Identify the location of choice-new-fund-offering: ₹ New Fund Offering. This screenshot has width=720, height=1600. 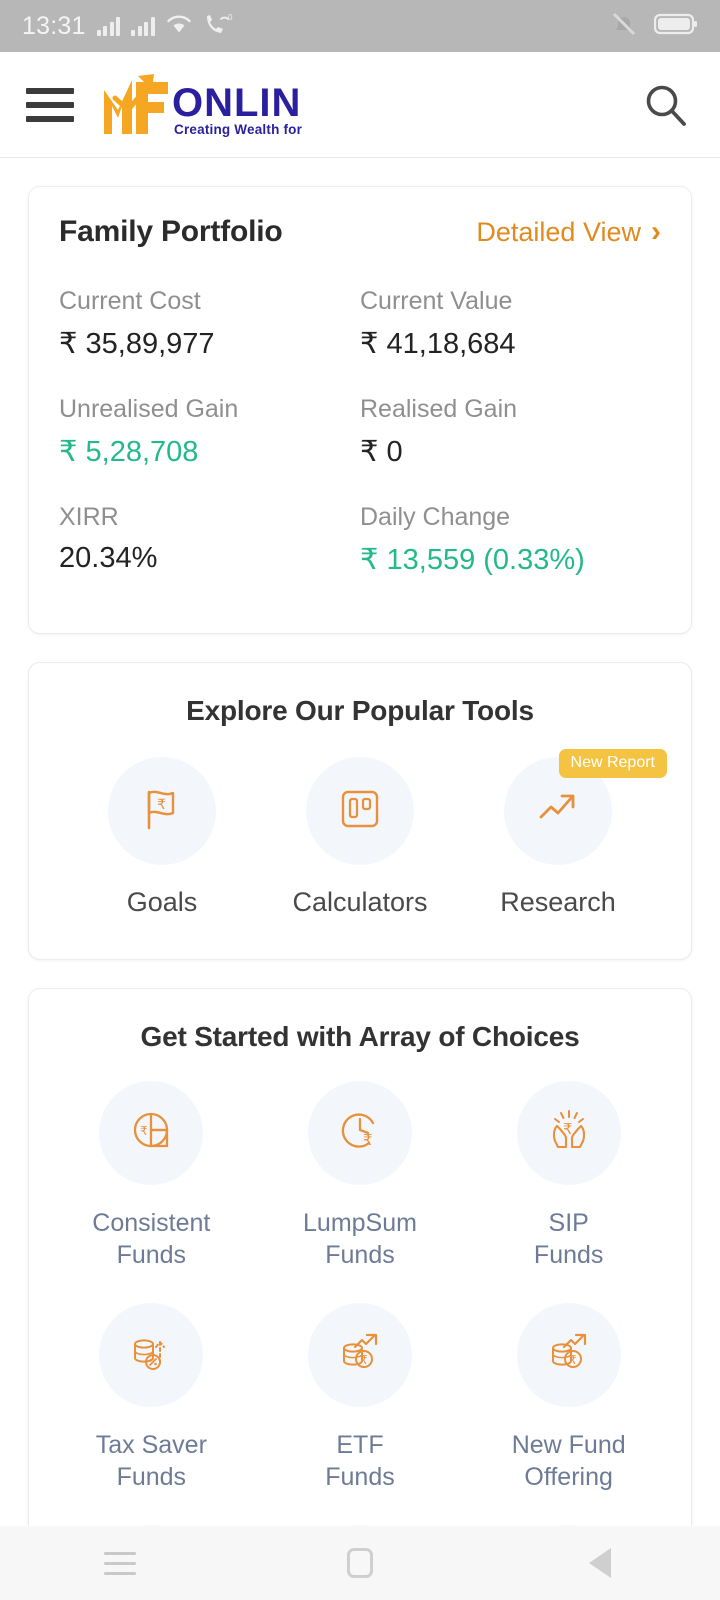
(568, 1402).